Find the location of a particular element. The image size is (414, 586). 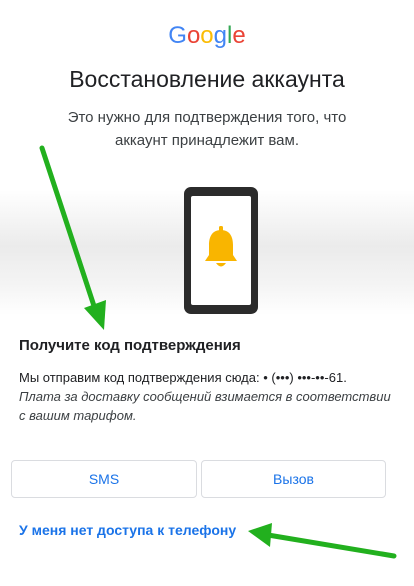

no-phone-access-link: У меня нет доступа к телефону is located at coordinates (127, 530).